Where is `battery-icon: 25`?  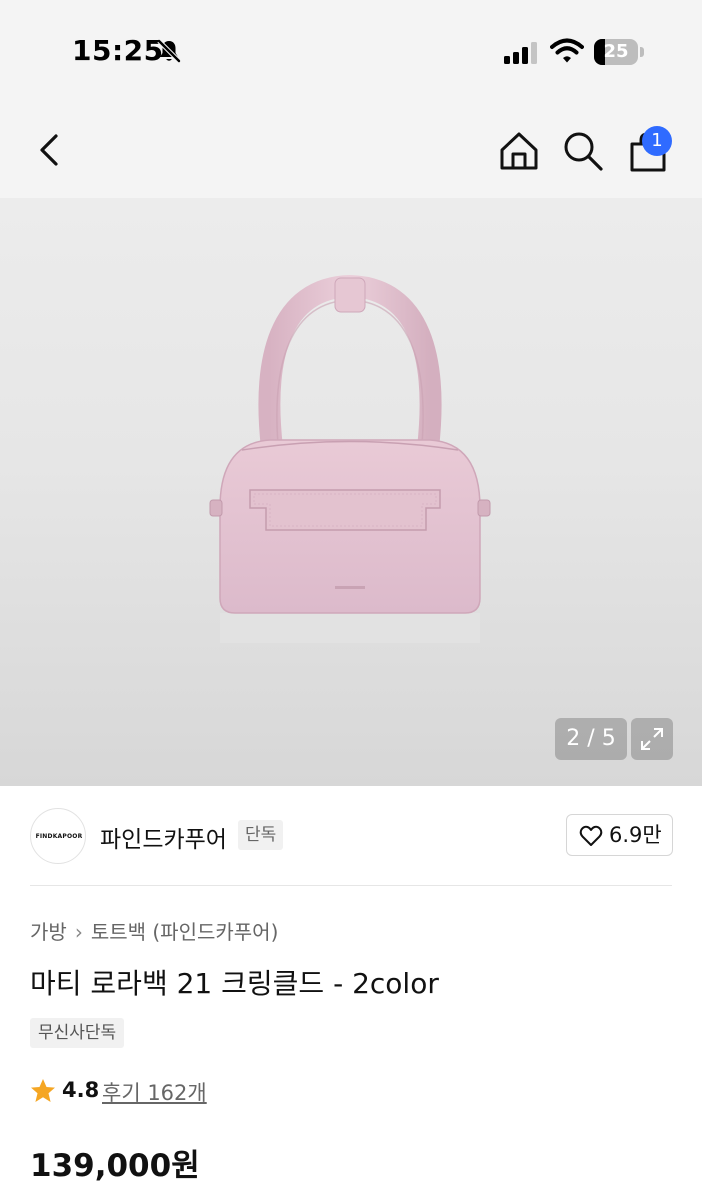
battery-icon: 25 is located at coordinates (619, 52).